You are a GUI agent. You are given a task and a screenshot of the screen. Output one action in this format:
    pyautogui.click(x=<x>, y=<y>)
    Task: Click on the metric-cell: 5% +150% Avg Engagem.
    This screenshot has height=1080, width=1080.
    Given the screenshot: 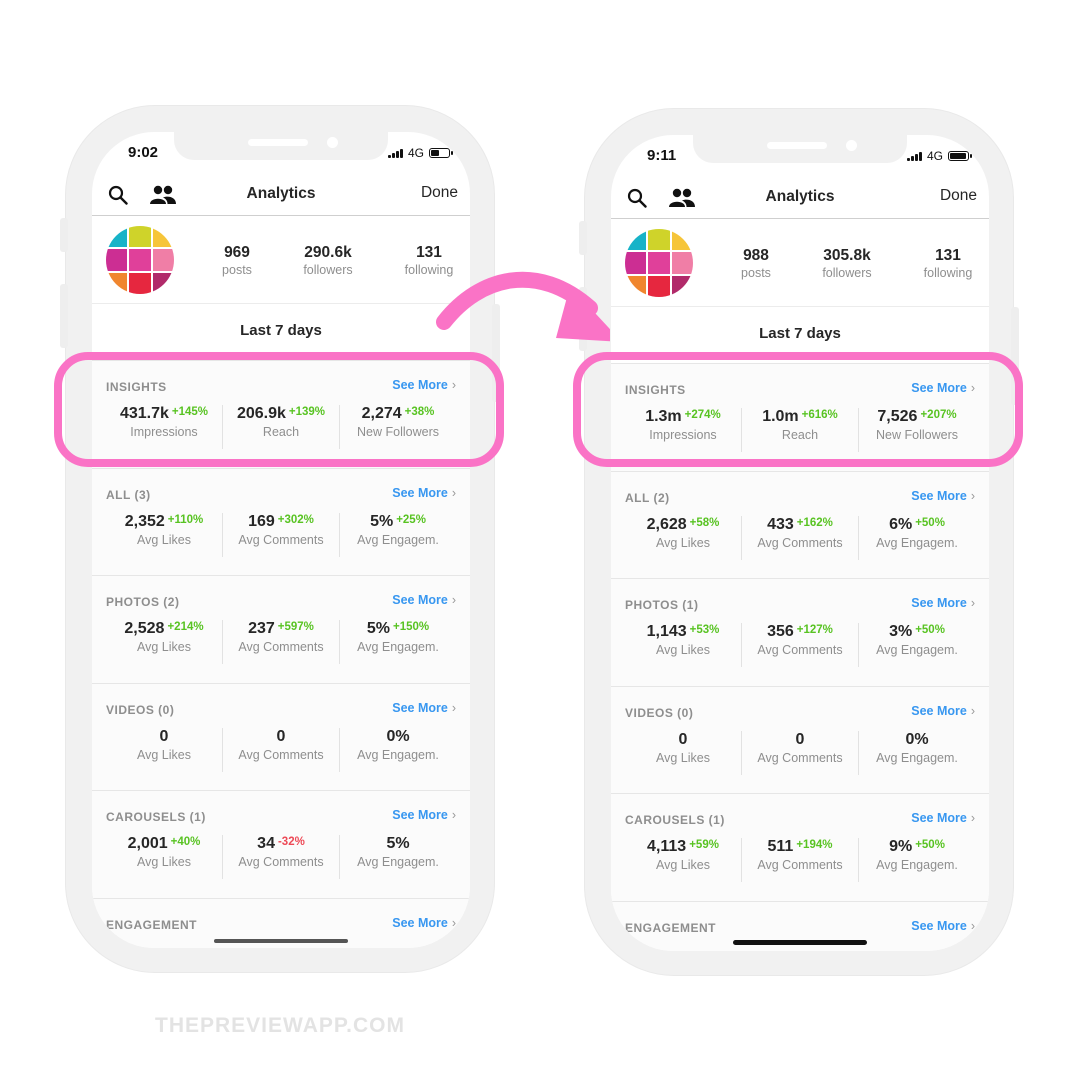 What is the action you would take?
    pyautogui.click(x=397, y=642)
    